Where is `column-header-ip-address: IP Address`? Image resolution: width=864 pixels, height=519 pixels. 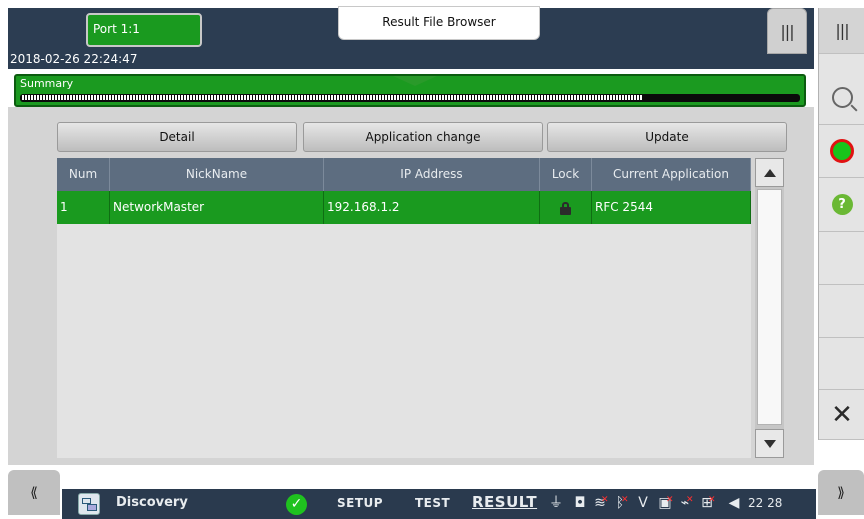 column-header-ip-address: IP Address is located at coordinates (432, 174).